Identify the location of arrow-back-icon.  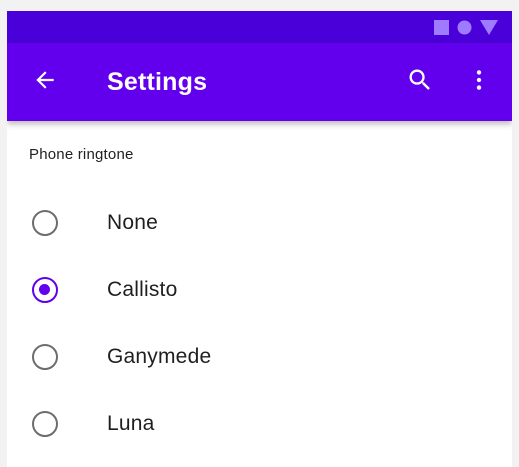
(45, 82).